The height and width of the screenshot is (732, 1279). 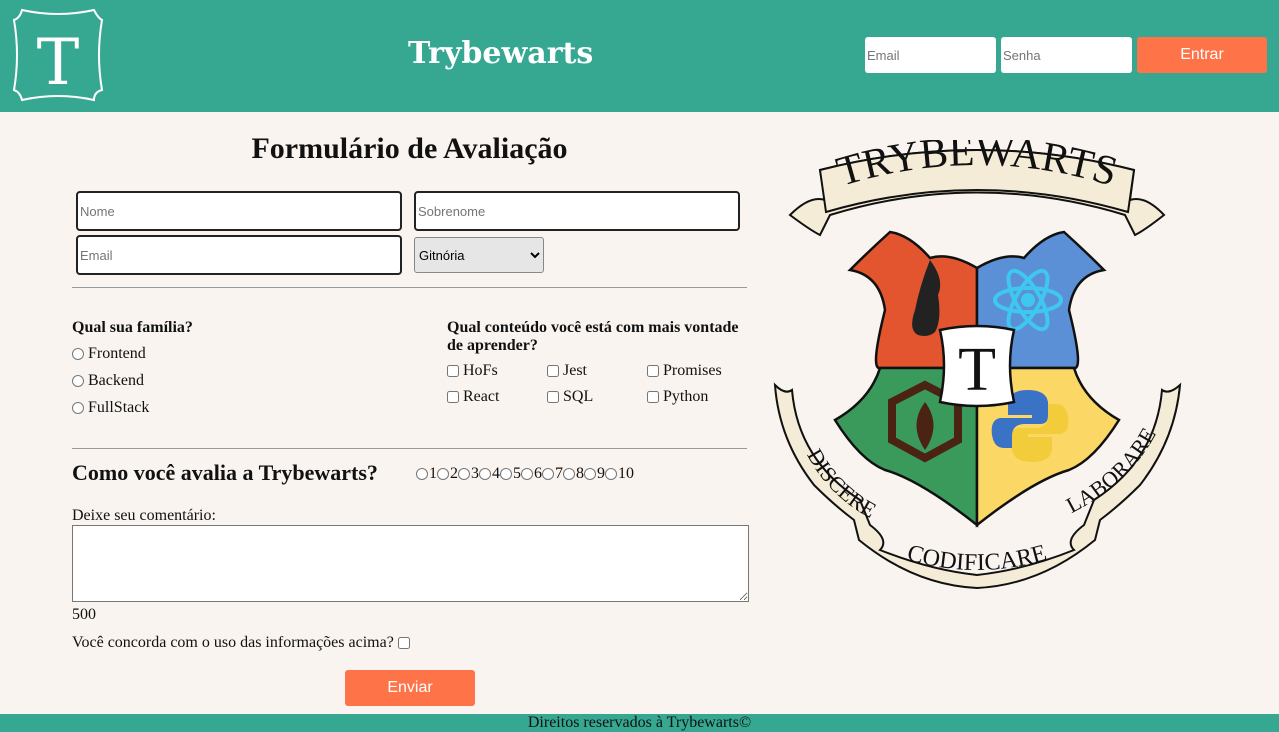 What do you see at coordinates (403, 643) in the screenshot?
I see `agreement-checkbox` at bounding box center [403, 643].